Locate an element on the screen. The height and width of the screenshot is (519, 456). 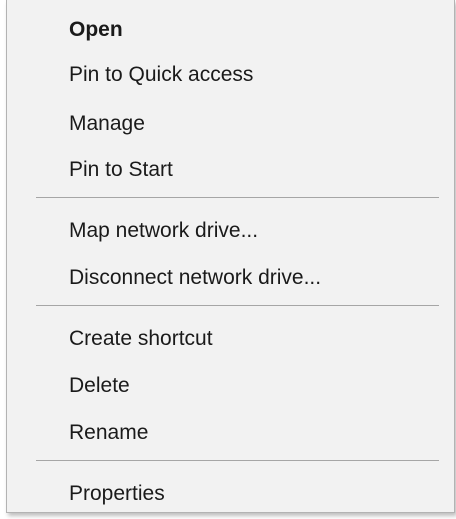
menu-item-pin-to-start: Pin to Start is located at coordinates (121, 170).